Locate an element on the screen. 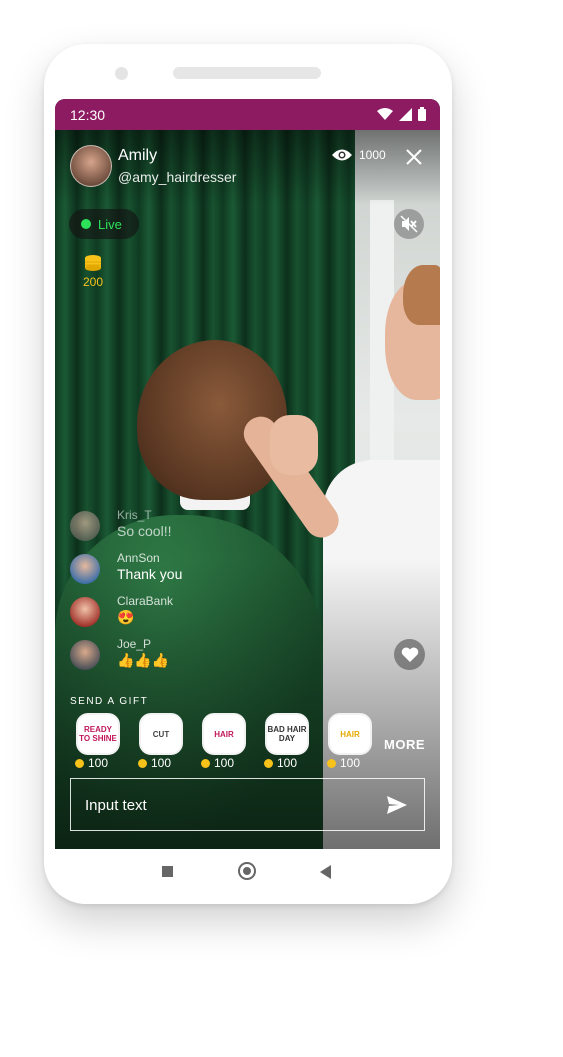 The image size is (563, 1057). coin-amount: 200 is located at coordinates (93, 282).